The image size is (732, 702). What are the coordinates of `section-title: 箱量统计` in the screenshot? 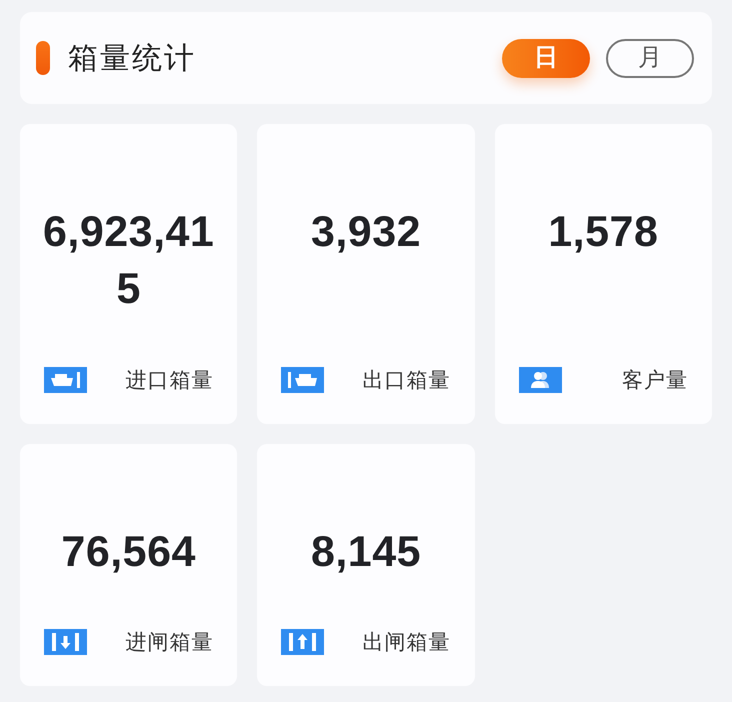 It's located at (132, 58).